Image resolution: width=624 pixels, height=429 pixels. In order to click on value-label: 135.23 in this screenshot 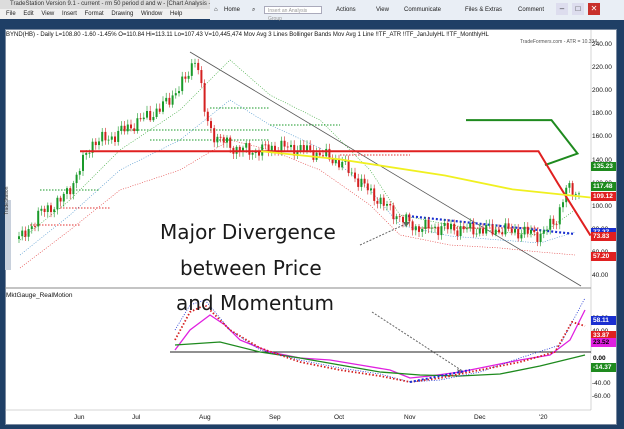, I will do `click(603, 166)`.